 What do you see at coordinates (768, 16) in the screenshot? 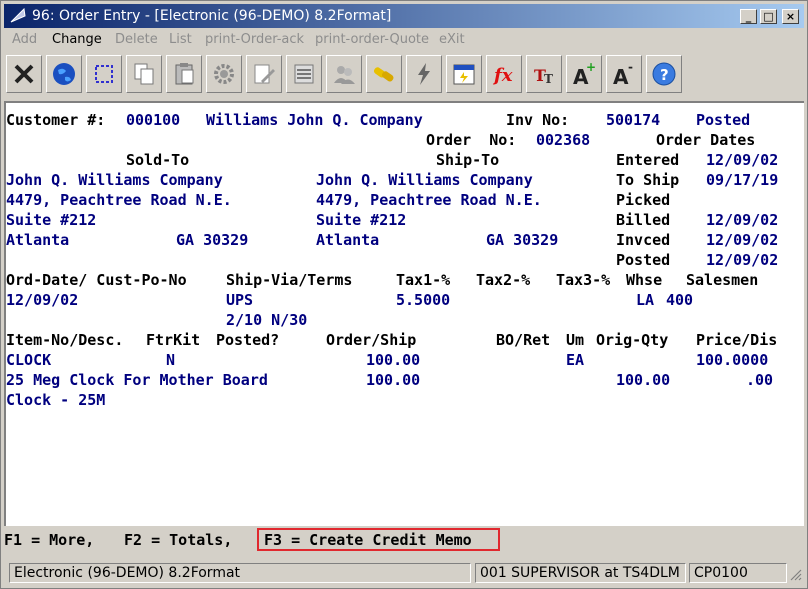
I see `maximize-button: □` at bounding box center [768, 16].